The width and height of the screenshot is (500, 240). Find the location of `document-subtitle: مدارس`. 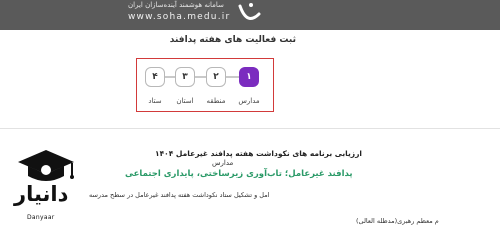

document-subtitle: مدارس is located at coordinates (223, 163).